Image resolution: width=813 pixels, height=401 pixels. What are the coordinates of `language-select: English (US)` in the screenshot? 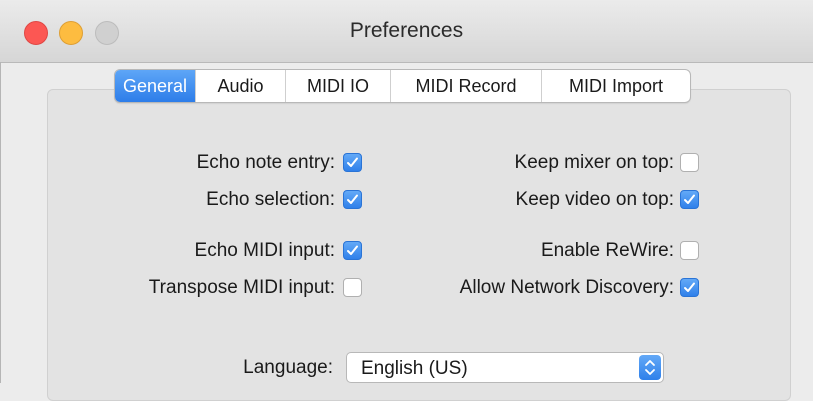 It's located at (505, 367).